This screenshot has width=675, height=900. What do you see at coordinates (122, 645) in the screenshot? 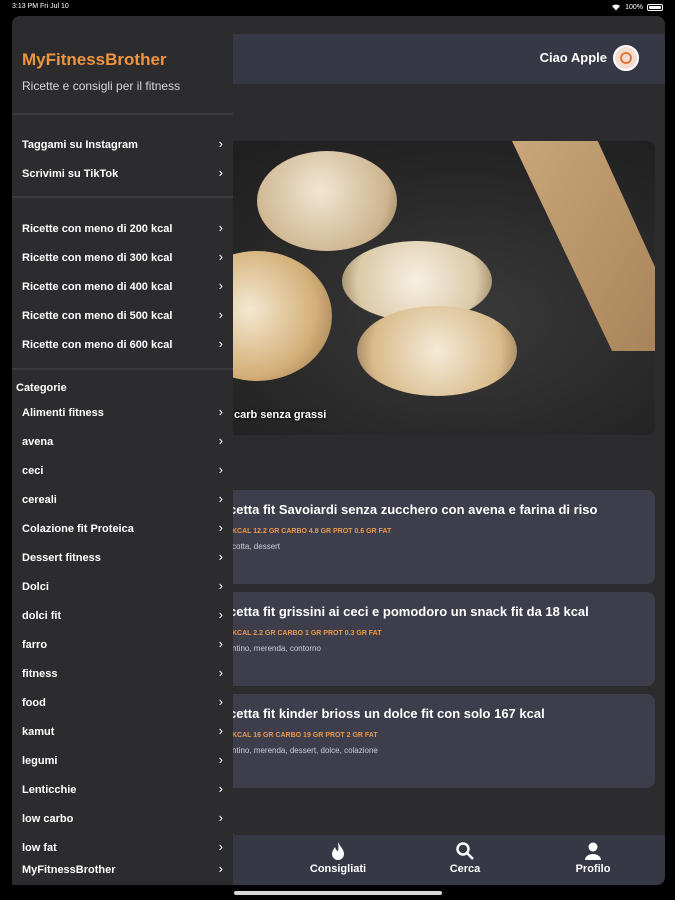
I see `category-item: farro ›` at bounding box center [122, 645].